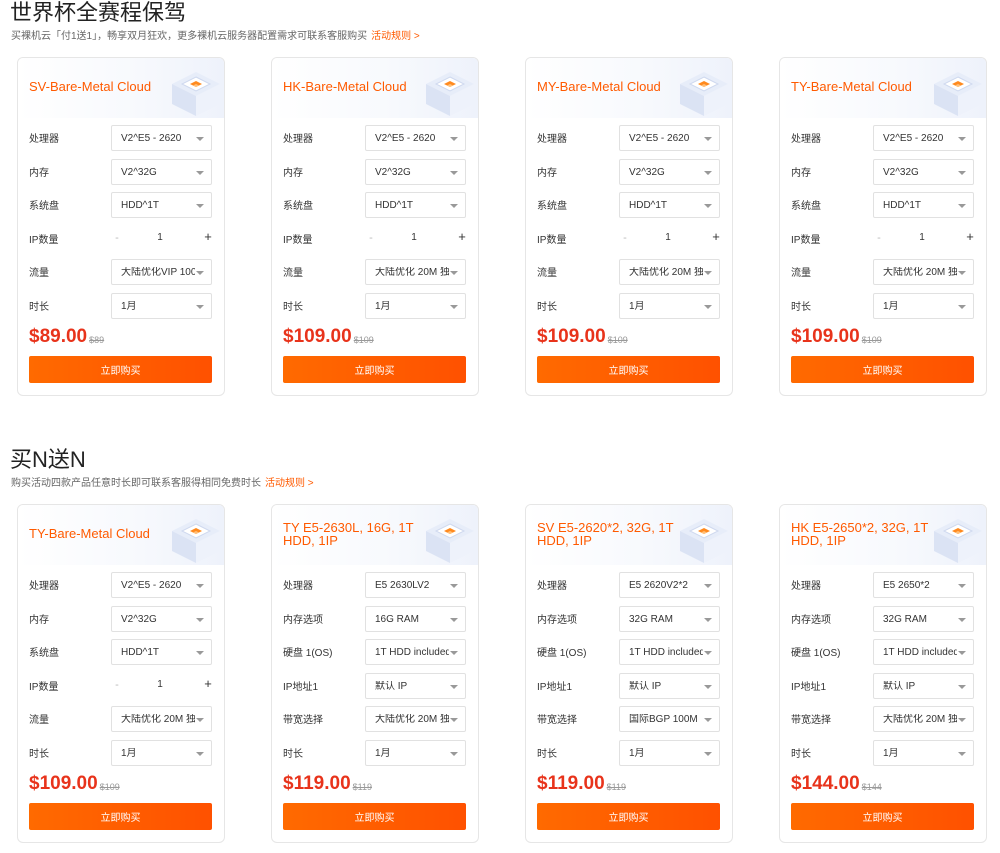 The width and height of the screenshot is (1000, 853). I want to click on current-price: $119.00, so click(317, 783).